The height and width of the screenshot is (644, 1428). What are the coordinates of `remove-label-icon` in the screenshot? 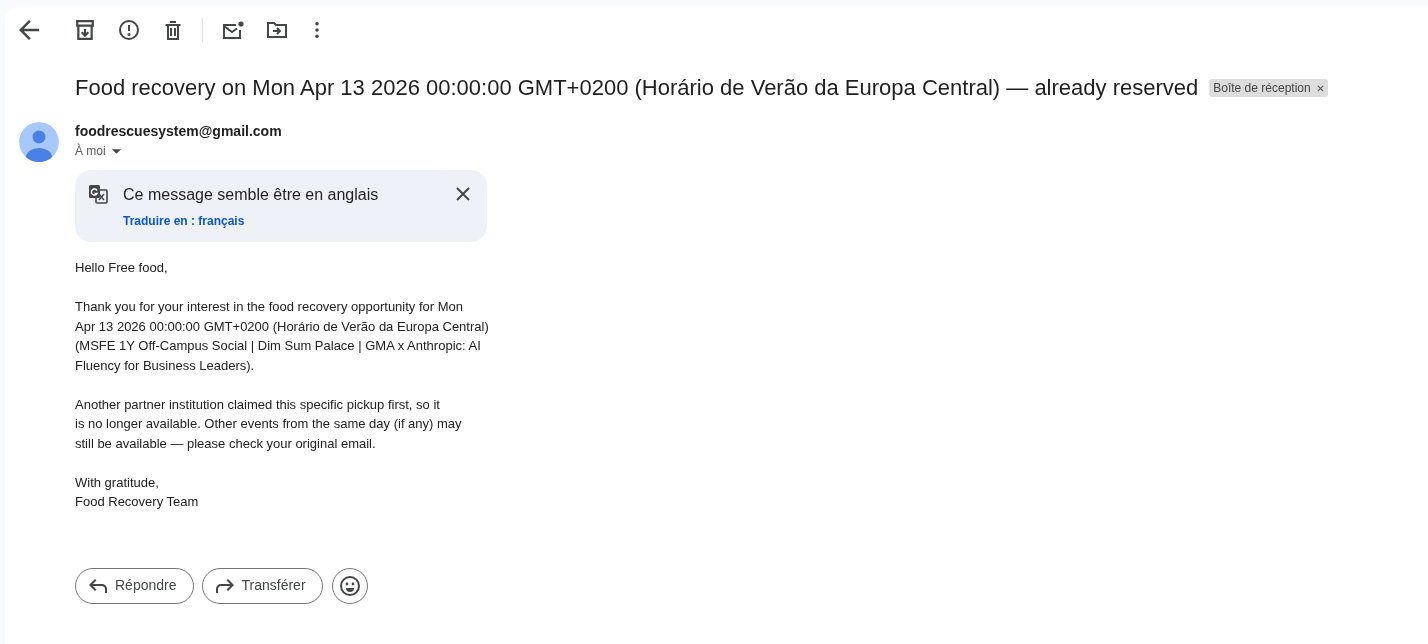 It's located at (1320, 88).